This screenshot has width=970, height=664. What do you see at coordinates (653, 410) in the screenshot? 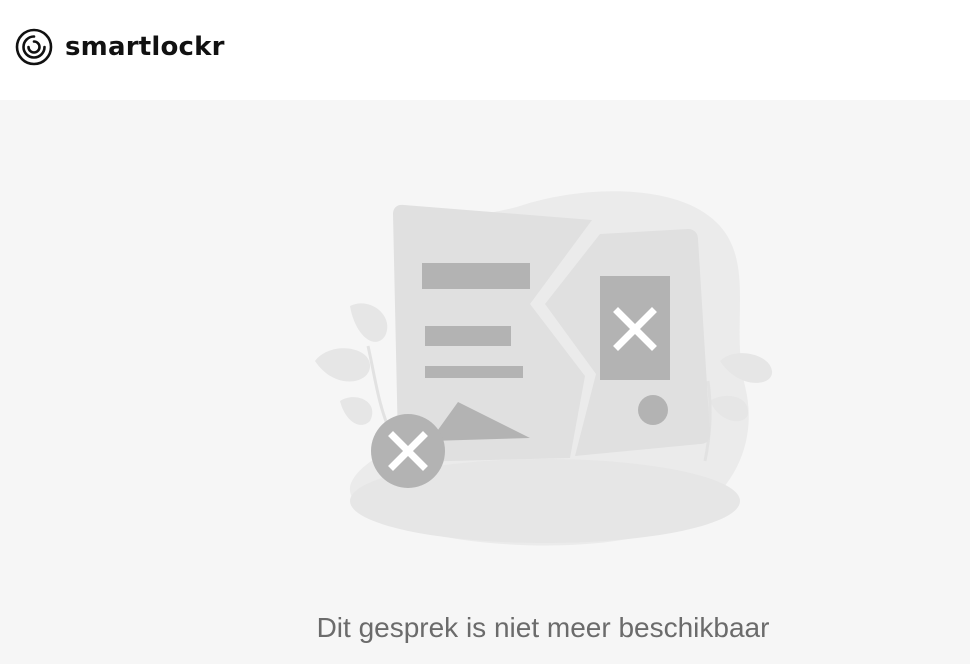
I see `document-dot` at bounding box center [653, 410].